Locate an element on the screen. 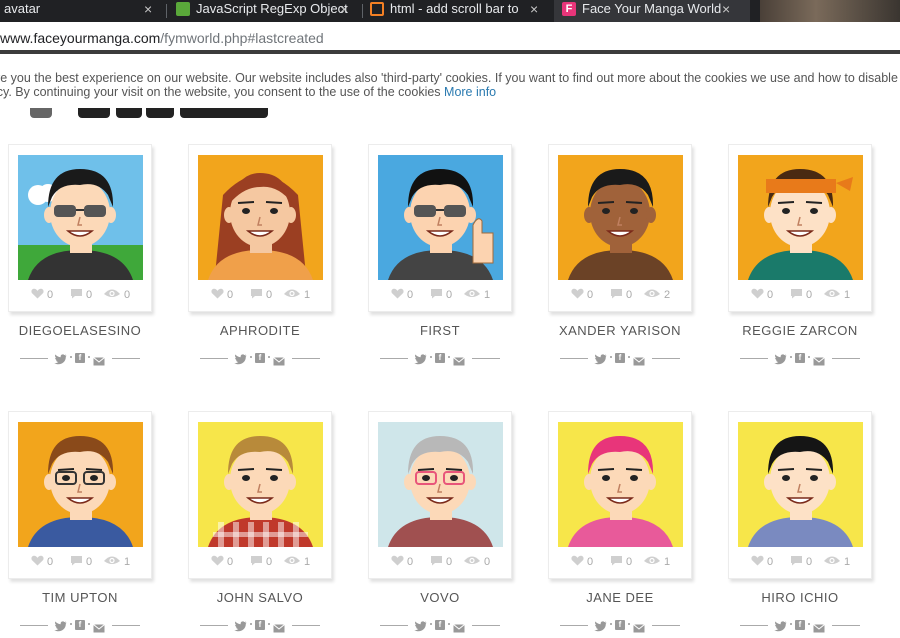 The image size is (900, 638). likes-count: 0 is located at coordinates (770, 295).